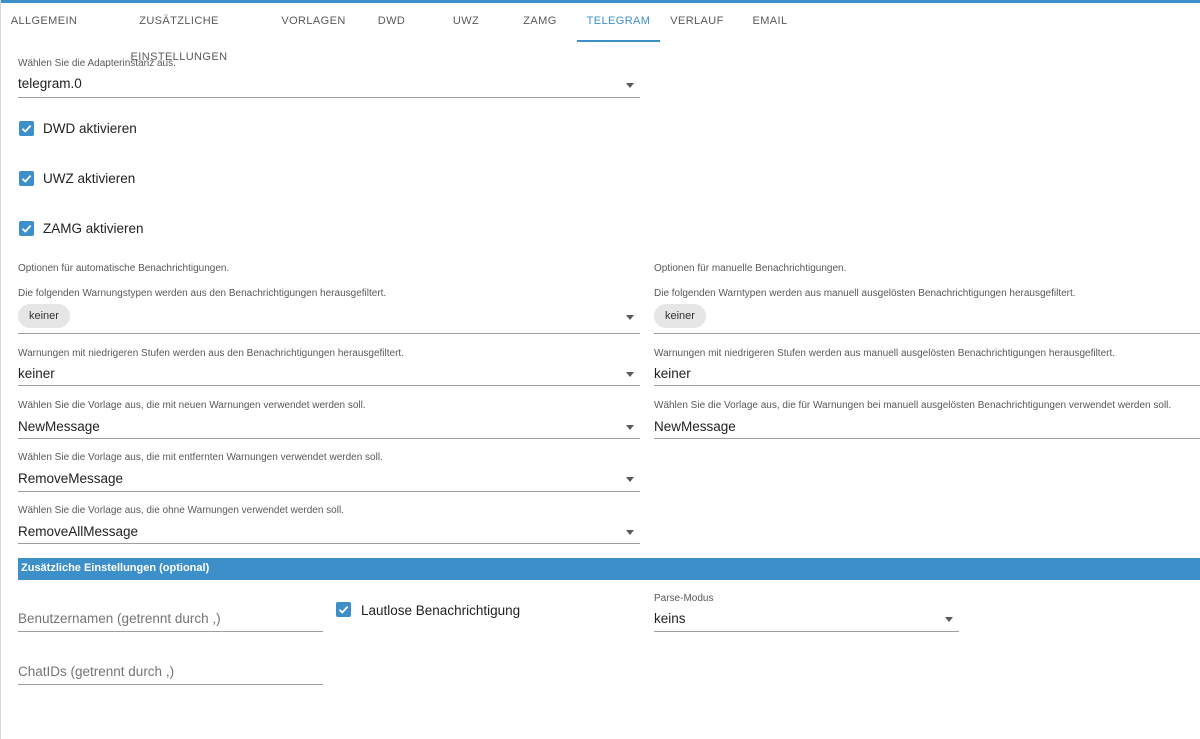  I want to click on zamg-checkbox, so click(26, 228).